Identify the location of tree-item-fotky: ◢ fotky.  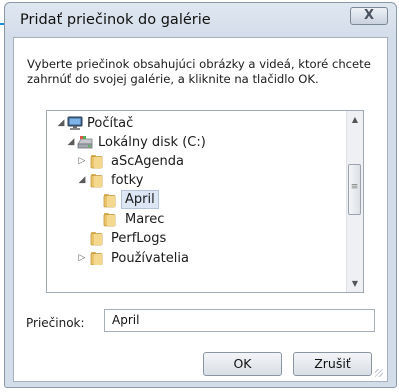
(195, 180).